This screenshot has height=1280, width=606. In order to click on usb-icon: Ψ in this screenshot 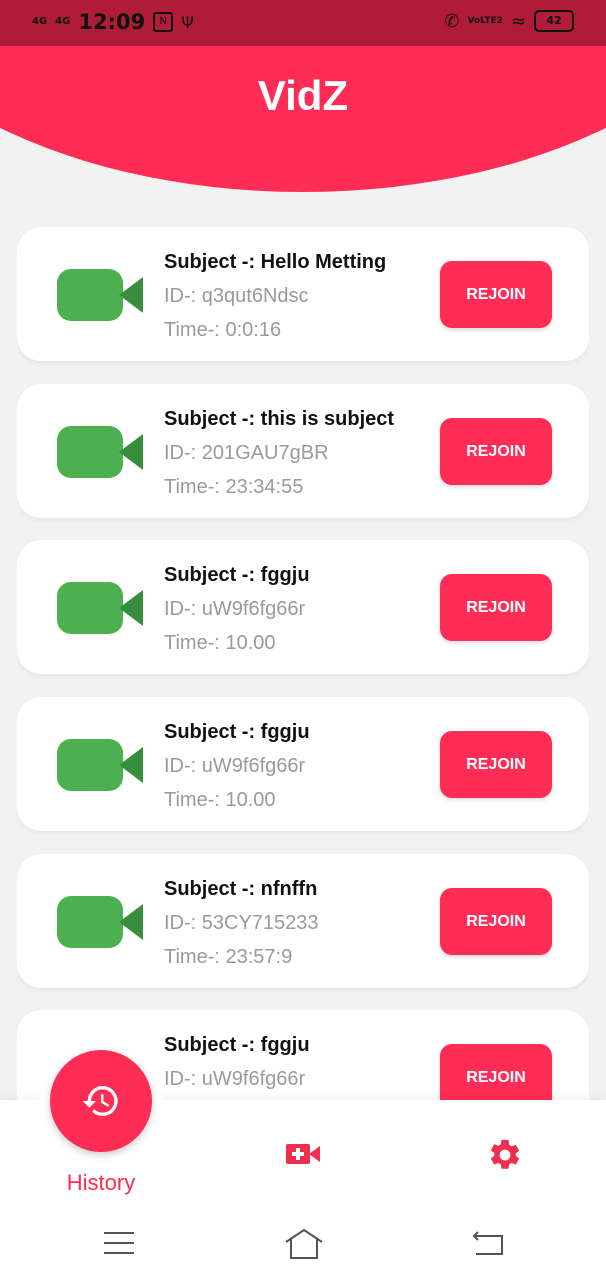, I will do `click(187, 22)`.